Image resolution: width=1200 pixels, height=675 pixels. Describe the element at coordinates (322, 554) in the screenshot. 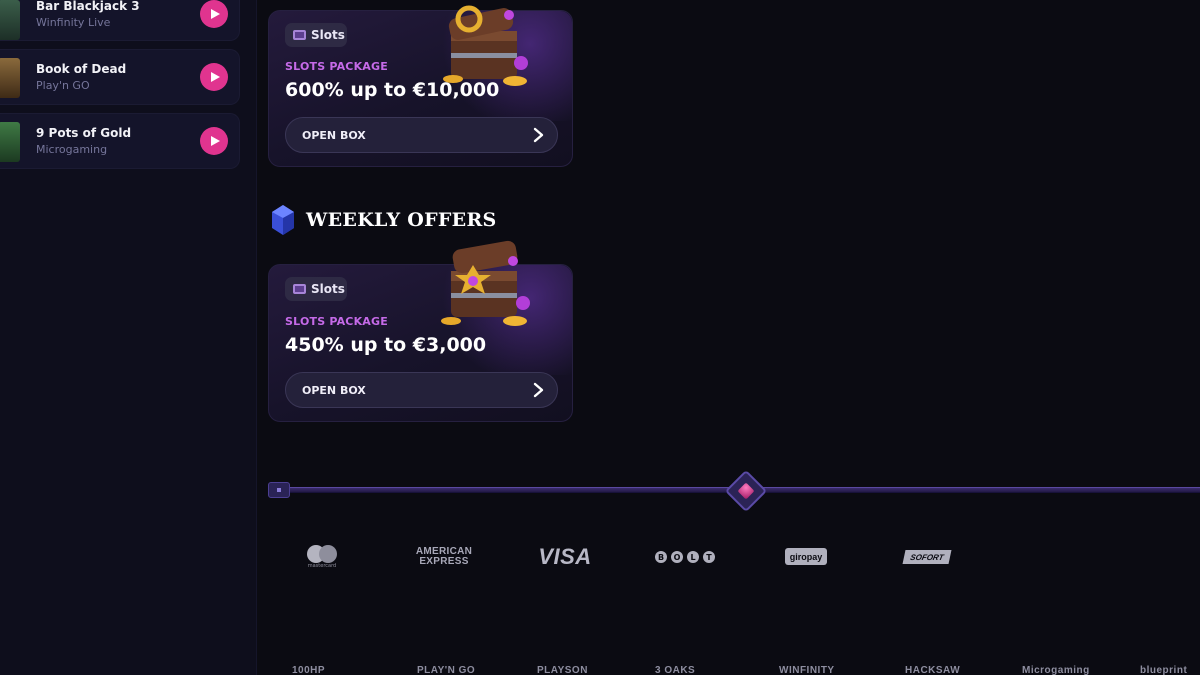

I see `mastercard-circles-icon` at that location.